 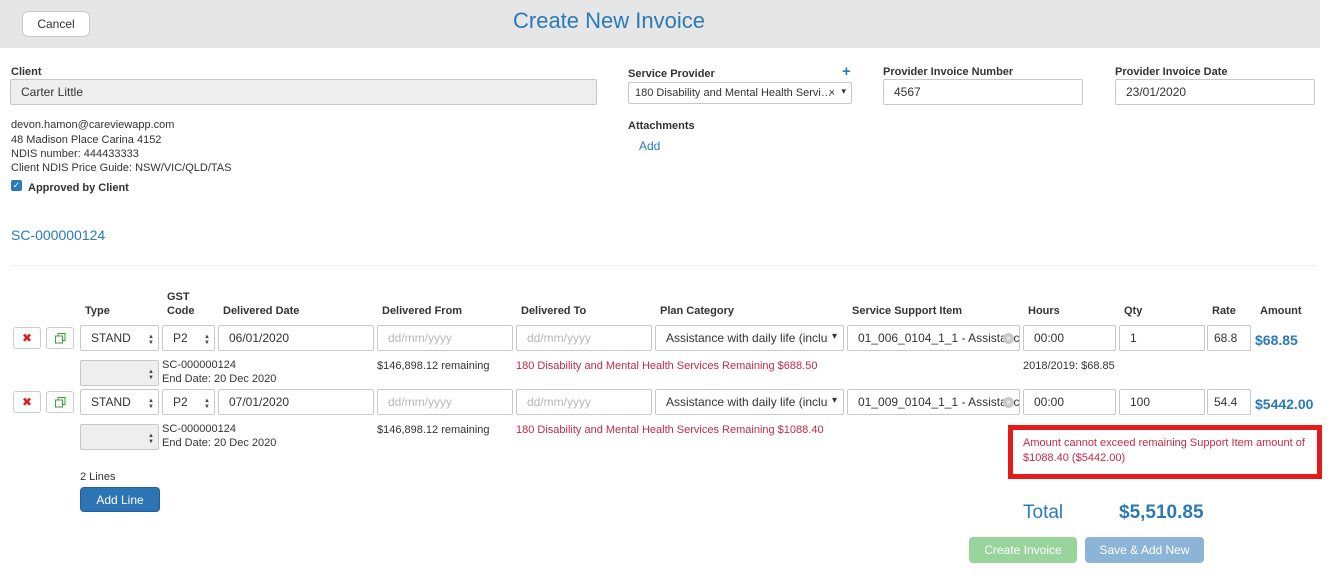 What do you see at coordinates (121, 168) in the screenshot?
I see `client-price-guide: Client NDIS Price Guide: NSW/VIC/QLD/TAS` at bounding box center [121, 168].